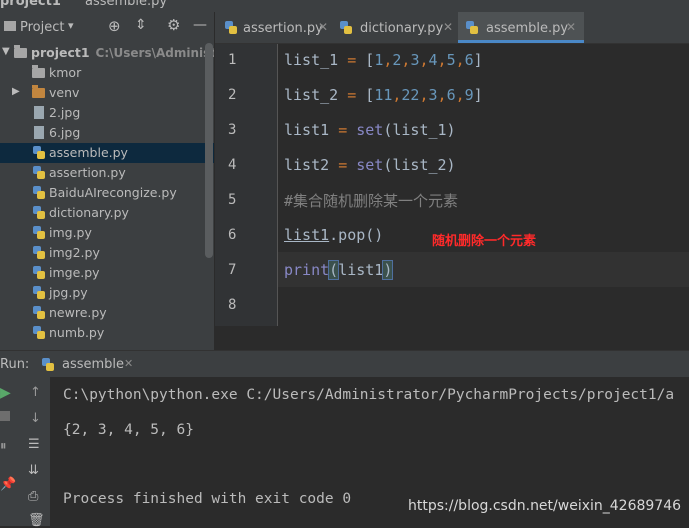 The width and height of the screenshot is (689, 528). What do you see at coordinates (107, 293) in the screenshot?
I see `tree-item-jpg-py: jpg.py` at bounding box center [107, 293].